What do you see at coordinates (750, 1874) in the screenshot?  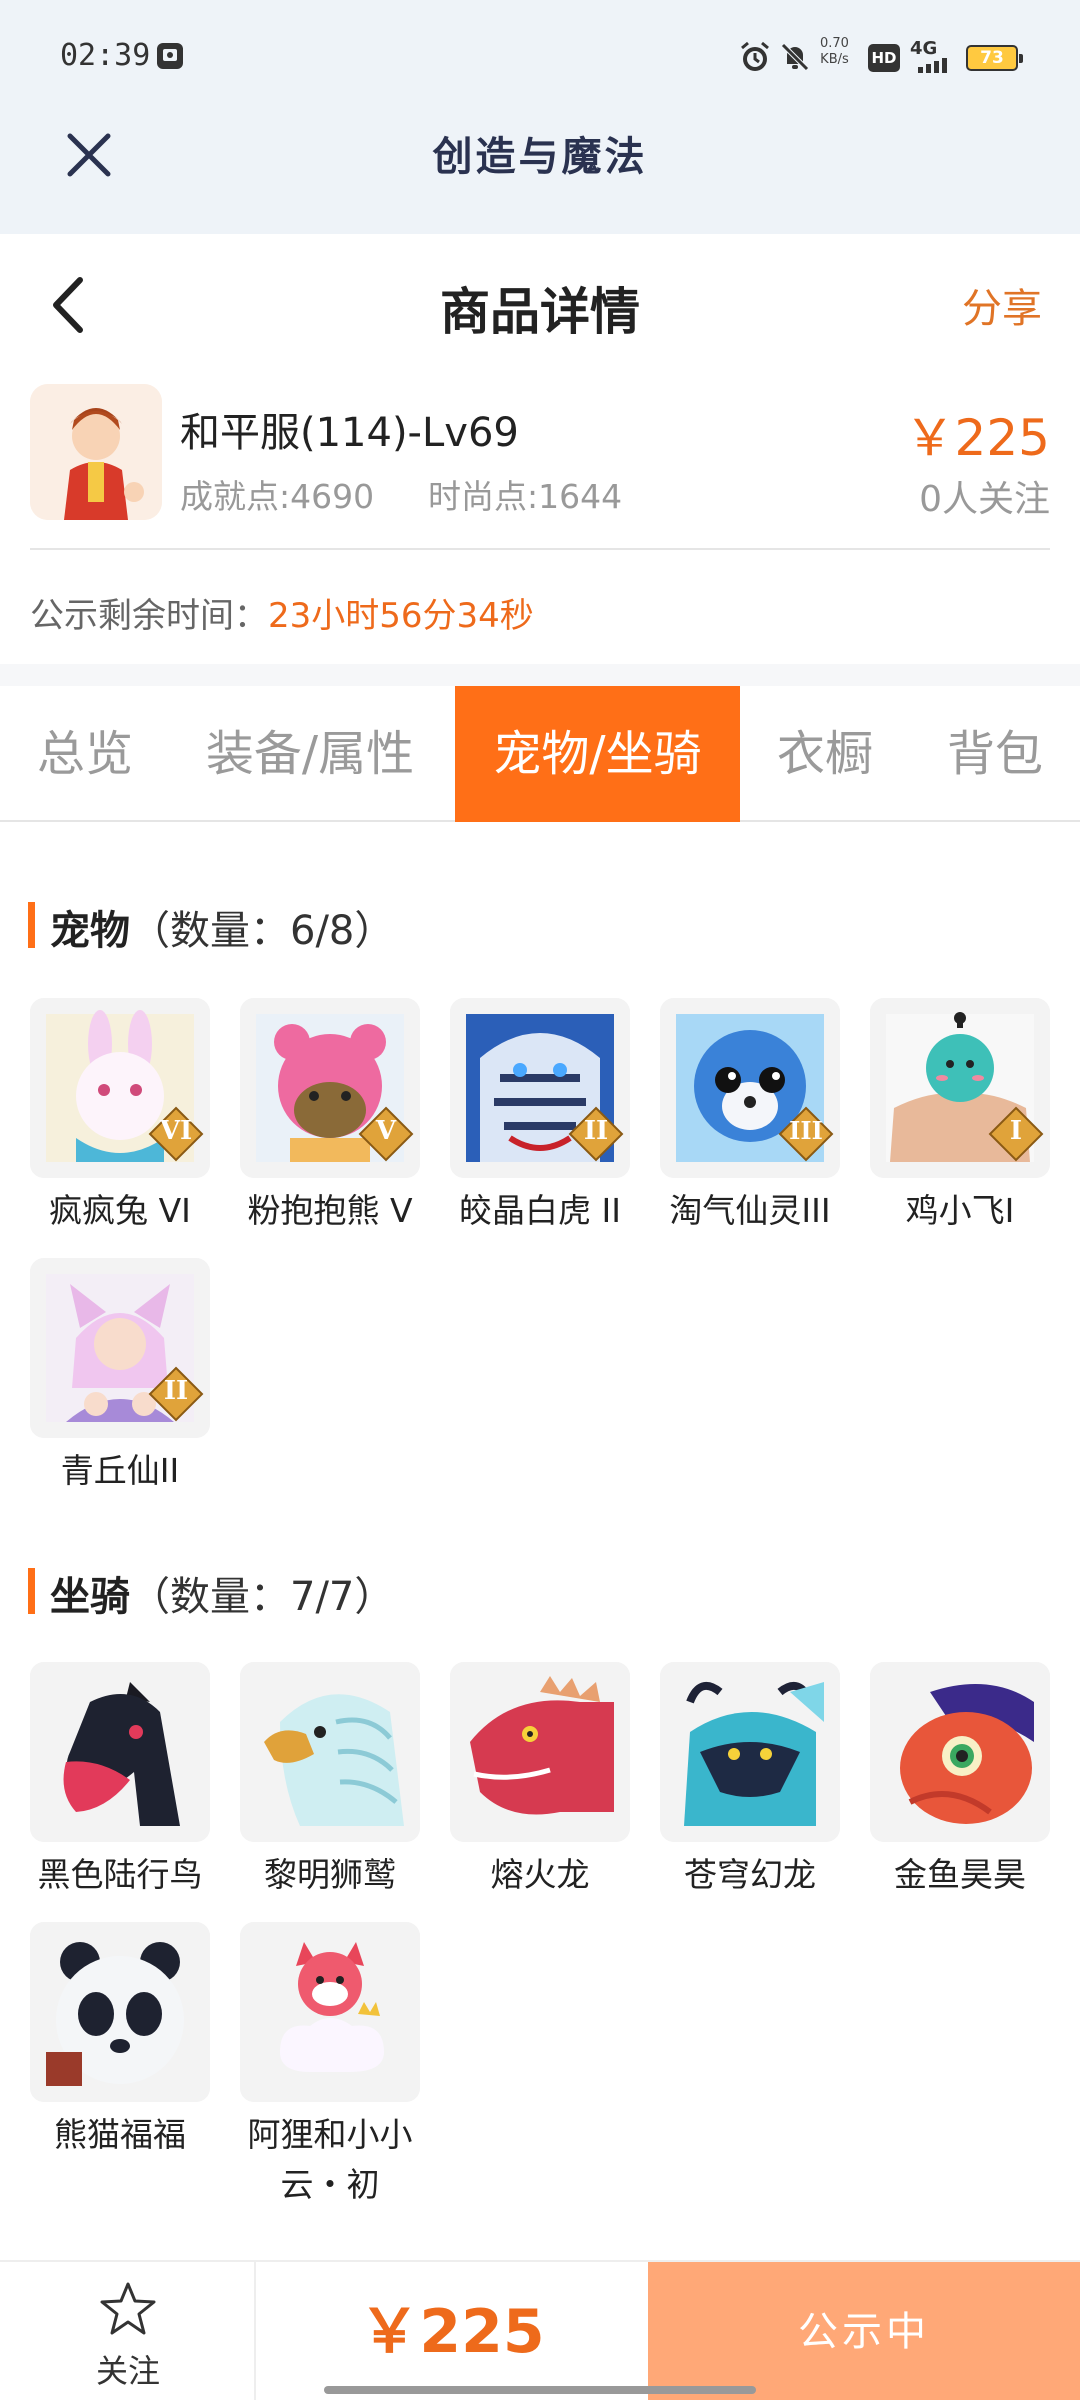 I see `mount-name: 苍穹幻龙` at bounding box center [750, 1874].